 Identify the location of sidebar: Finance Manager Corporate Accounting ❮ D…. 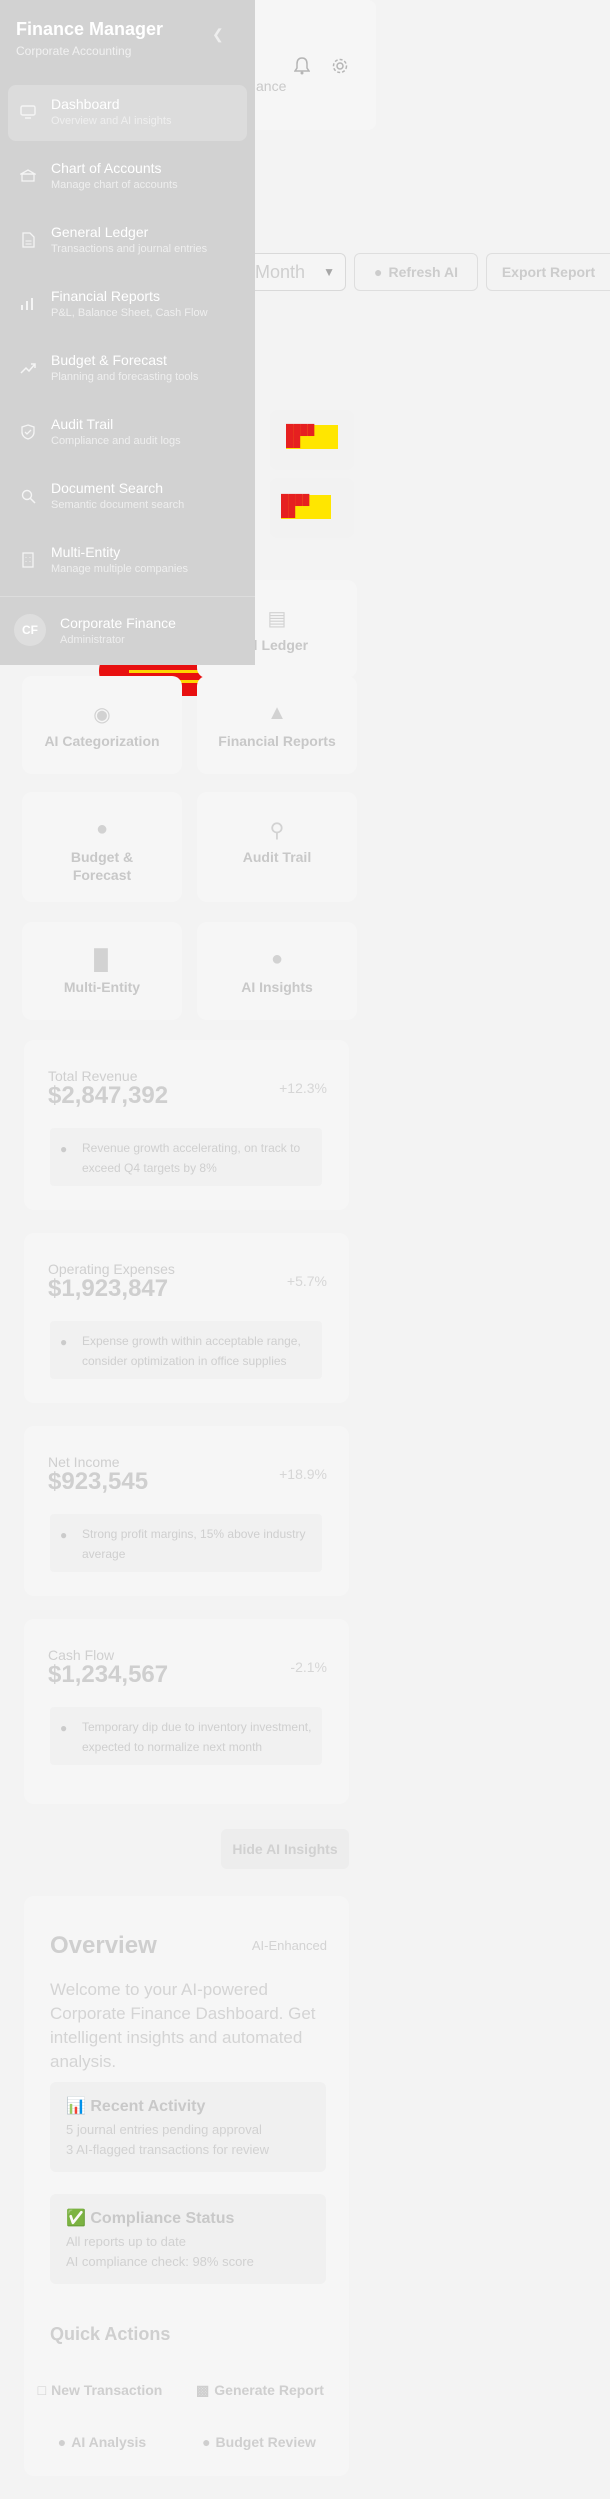
(127, 332).